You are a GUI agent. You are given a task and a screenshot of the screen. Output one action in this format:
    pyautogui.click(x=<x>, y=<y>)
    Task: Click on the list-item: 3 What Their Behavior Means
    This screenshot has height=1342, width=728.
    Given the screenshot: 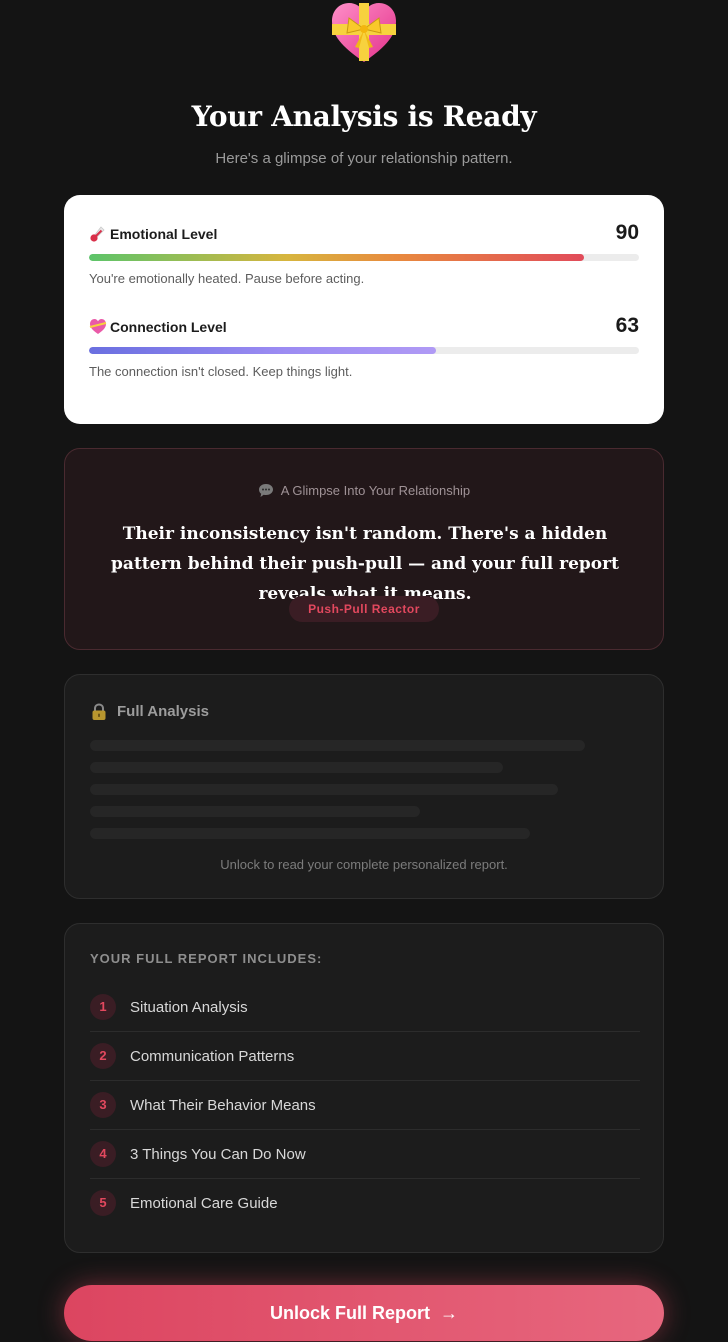 What is the action you would take?
    pyautogui.click(x=365, y=1105)
    